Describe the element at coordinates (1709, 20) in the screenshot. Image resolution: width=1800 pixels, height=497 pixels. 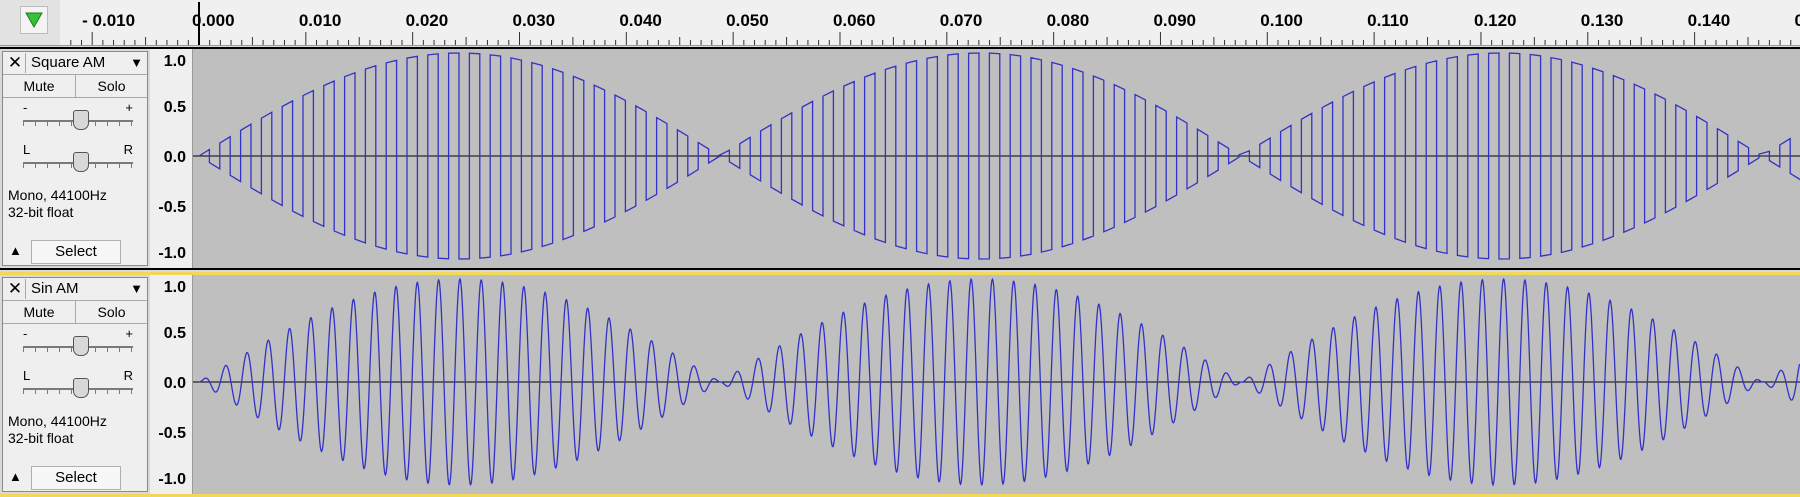
I see `ruler-tick-label: 0.140` at that location.